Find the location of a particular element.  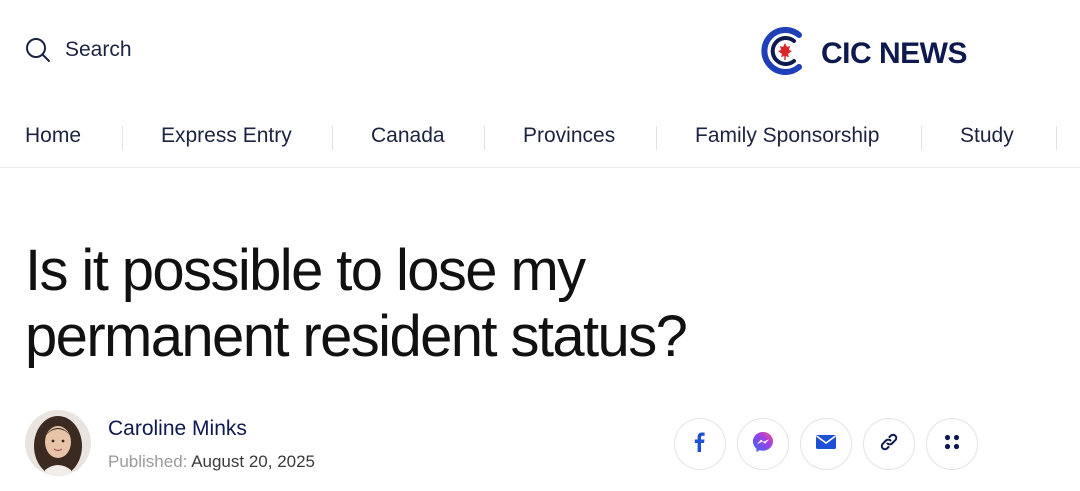

nav-item-provinces: Provinces is located at coordinates (569, 136).